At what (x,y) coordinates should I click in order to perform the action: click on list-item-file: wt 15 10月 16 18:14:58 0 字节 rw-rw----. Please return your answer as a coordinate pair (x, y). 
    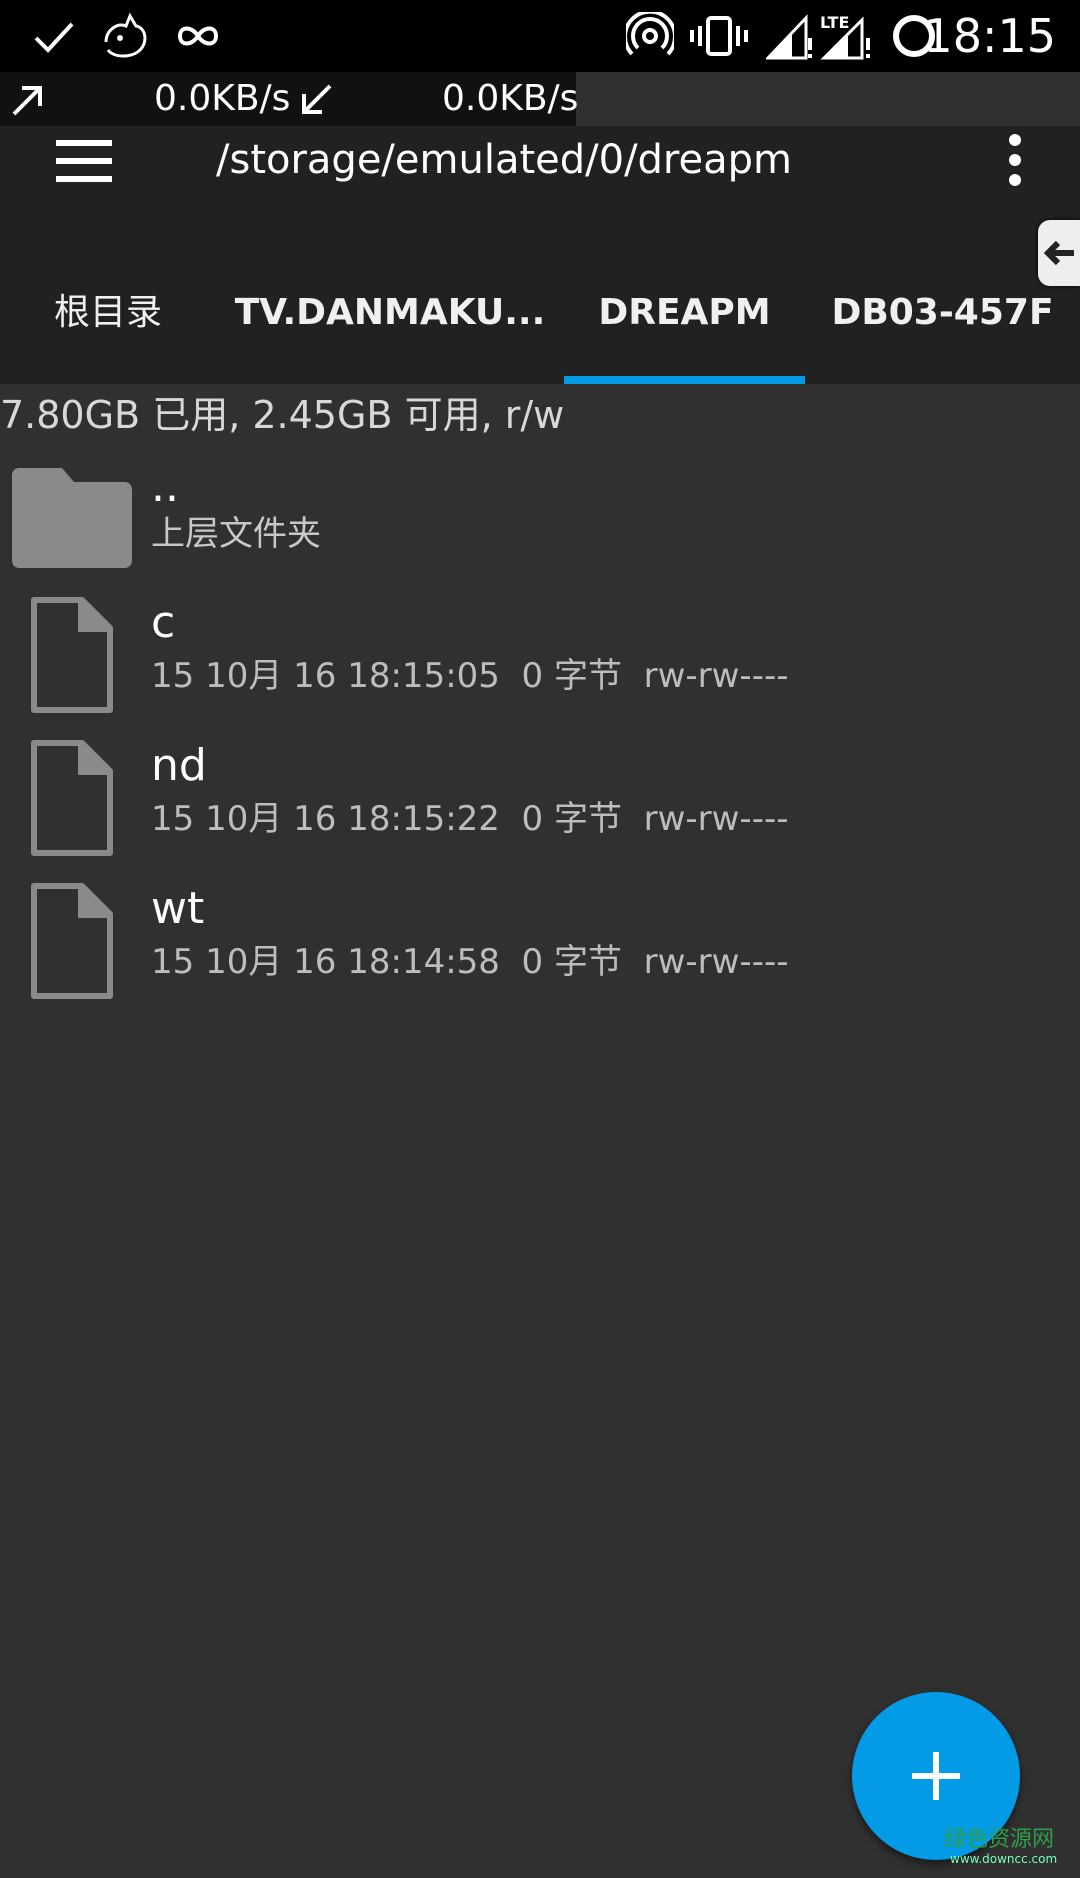
    Looking at the image, I should click on (540, 950).